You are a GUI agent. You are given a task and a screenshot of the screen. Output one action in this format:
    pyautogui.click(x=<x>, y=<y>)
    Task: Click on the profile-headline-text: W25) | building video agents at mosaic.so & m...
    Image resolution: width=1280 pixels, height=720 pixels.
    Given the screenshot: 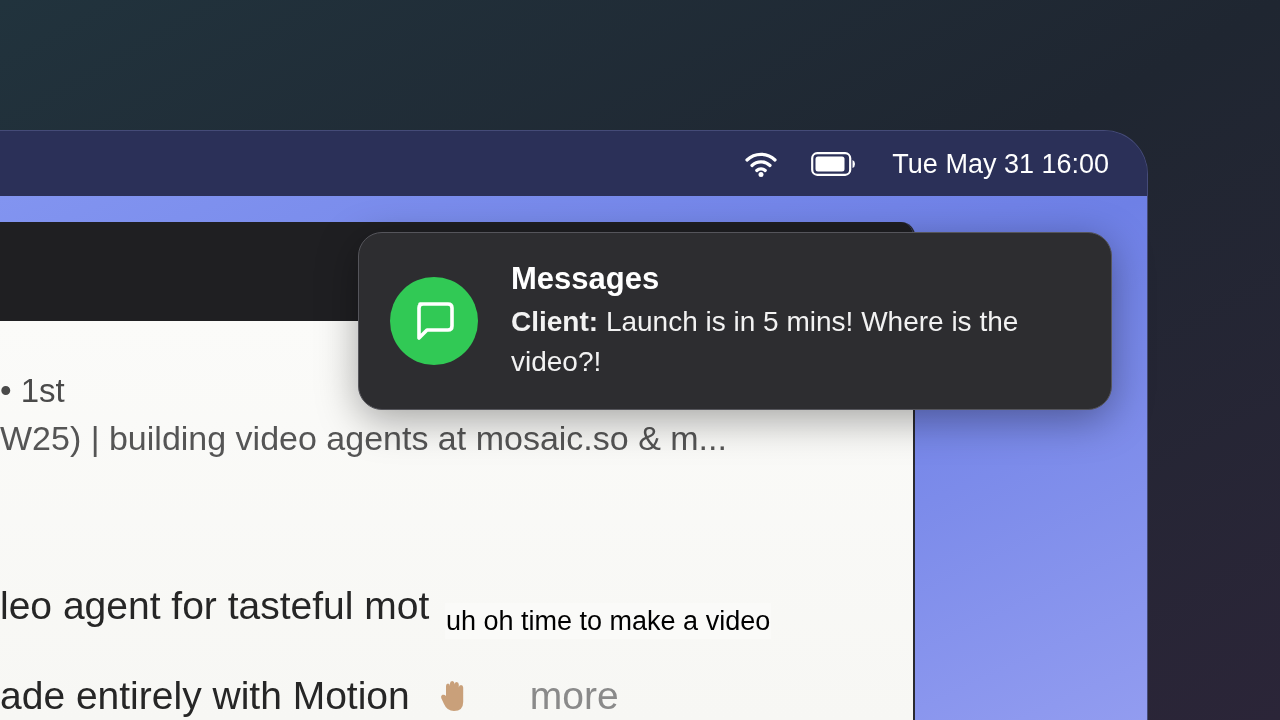 What is the action you would take?
    pyautogui.click(x=363, y=438)
    